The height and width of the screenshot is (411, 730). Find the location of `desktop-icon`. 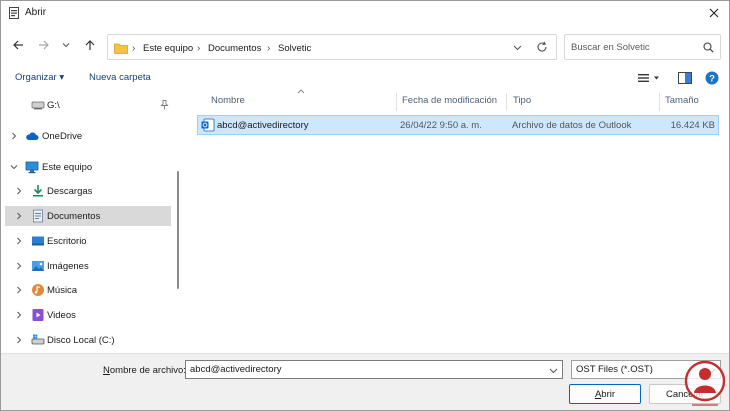

desktop-icon is located at coordinates (38, 241).